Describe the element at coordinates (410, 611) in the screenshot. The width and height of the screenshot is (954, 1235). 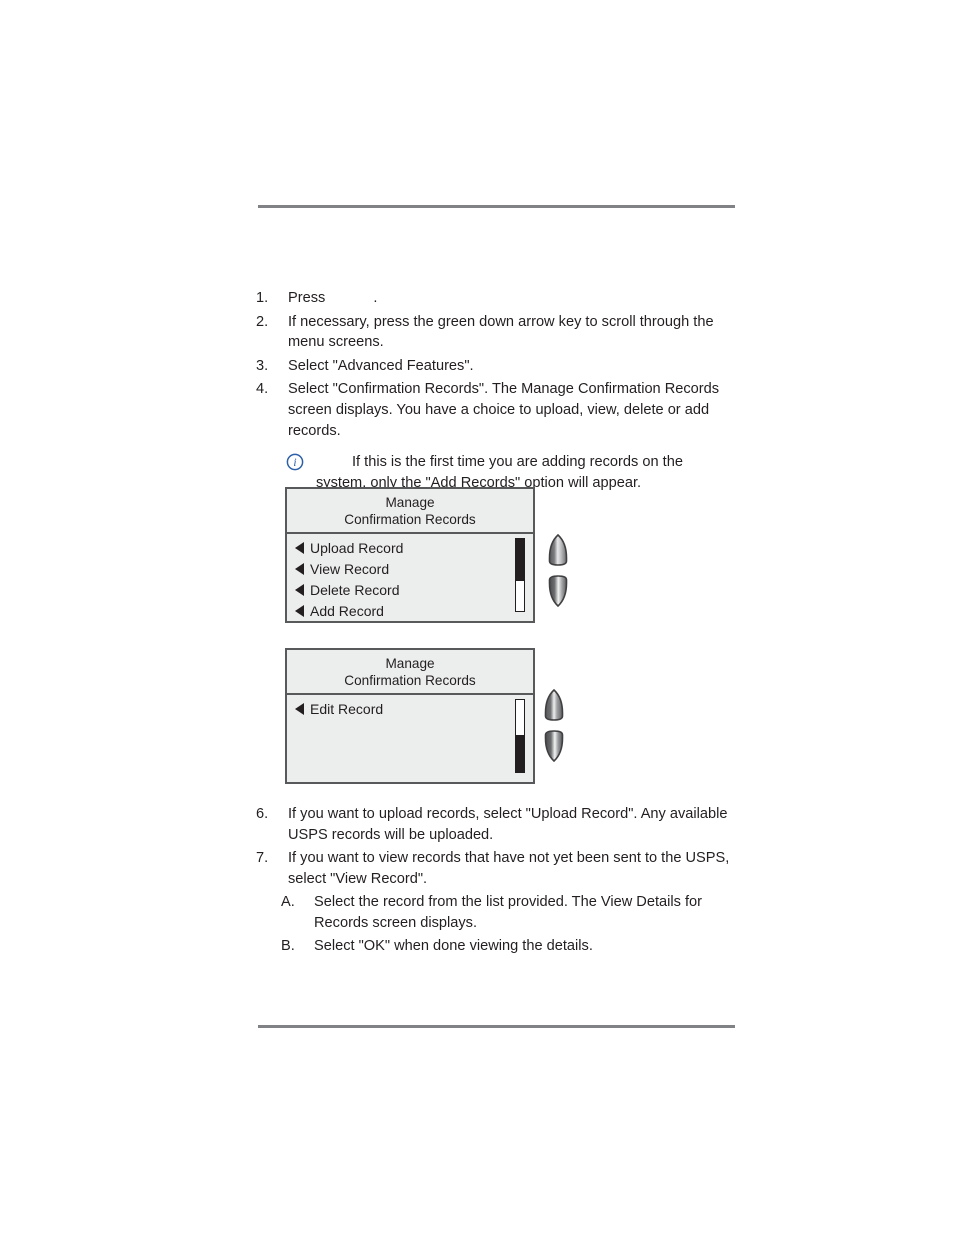
I see `lcd-menu-item-add-record: Add Record` at that location.